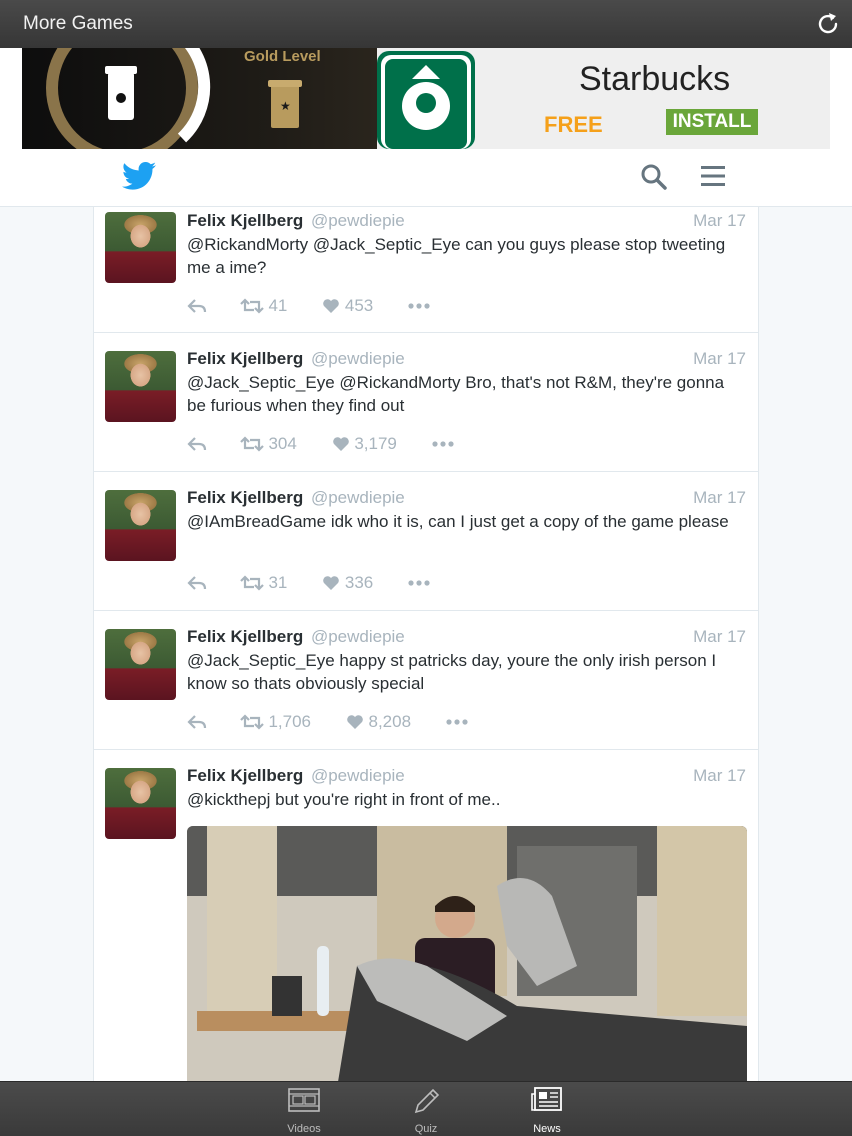 The image size is (852, 1136). I want to click on tweet-actions: 304 3,179, so click(320, 443).